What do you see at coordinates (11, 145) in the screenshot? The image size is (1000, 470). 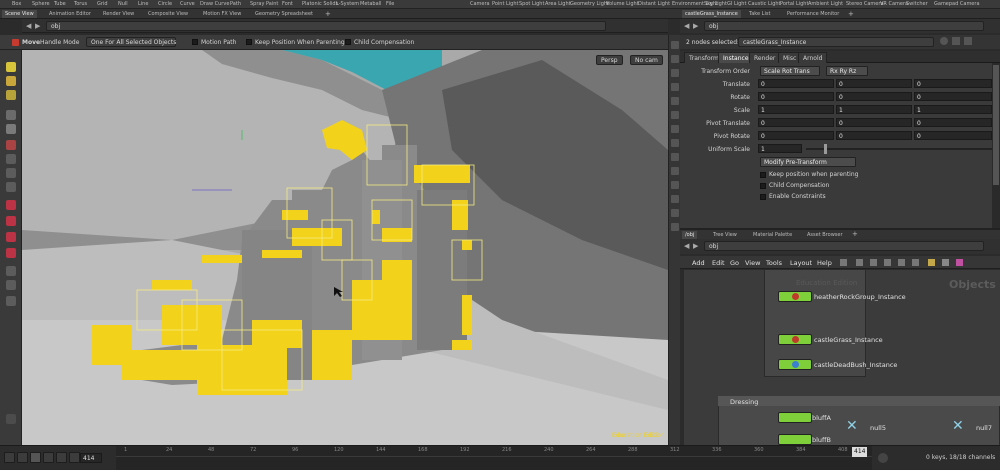 I see `handle-icon` at bounding box center [11, 145].